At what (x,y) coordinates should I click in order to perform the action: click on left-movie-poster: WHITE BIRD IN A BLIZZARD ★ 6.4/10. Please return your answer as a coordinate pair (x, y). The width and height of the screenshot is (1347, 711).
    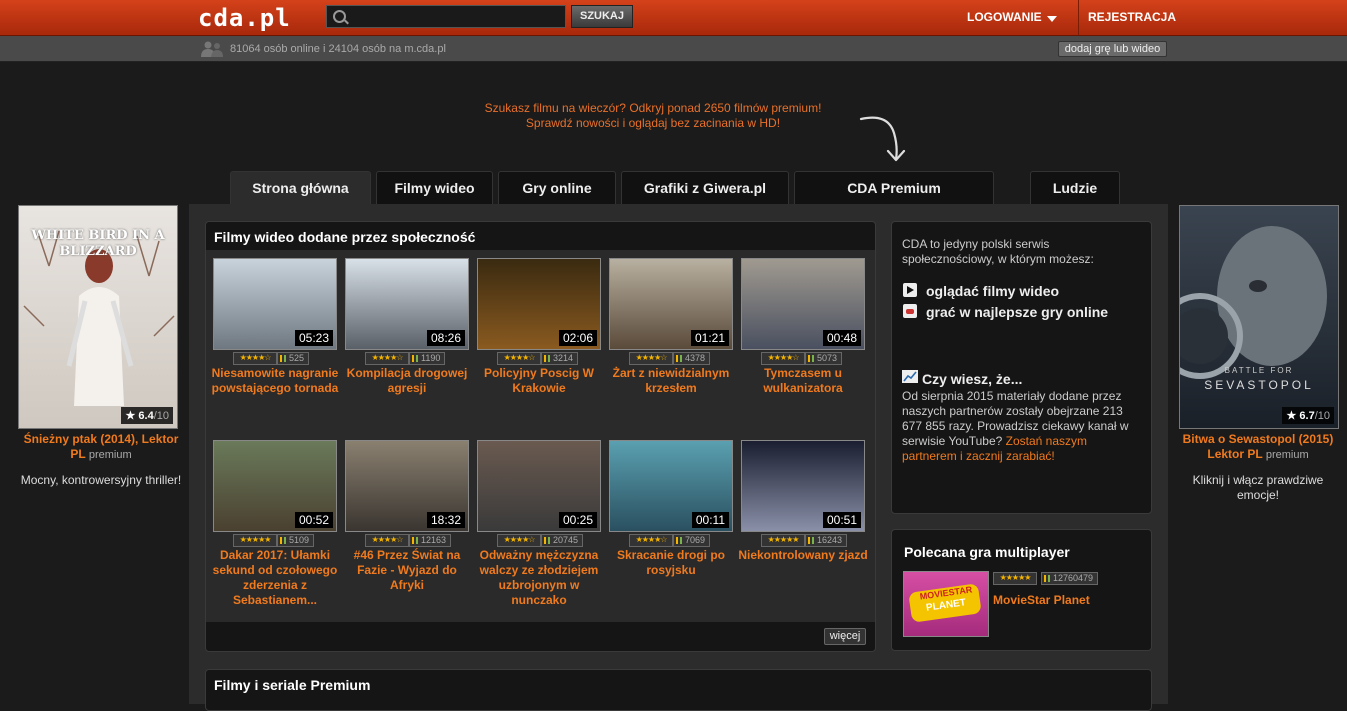
    Looking at the image, I should click on (98, 317).